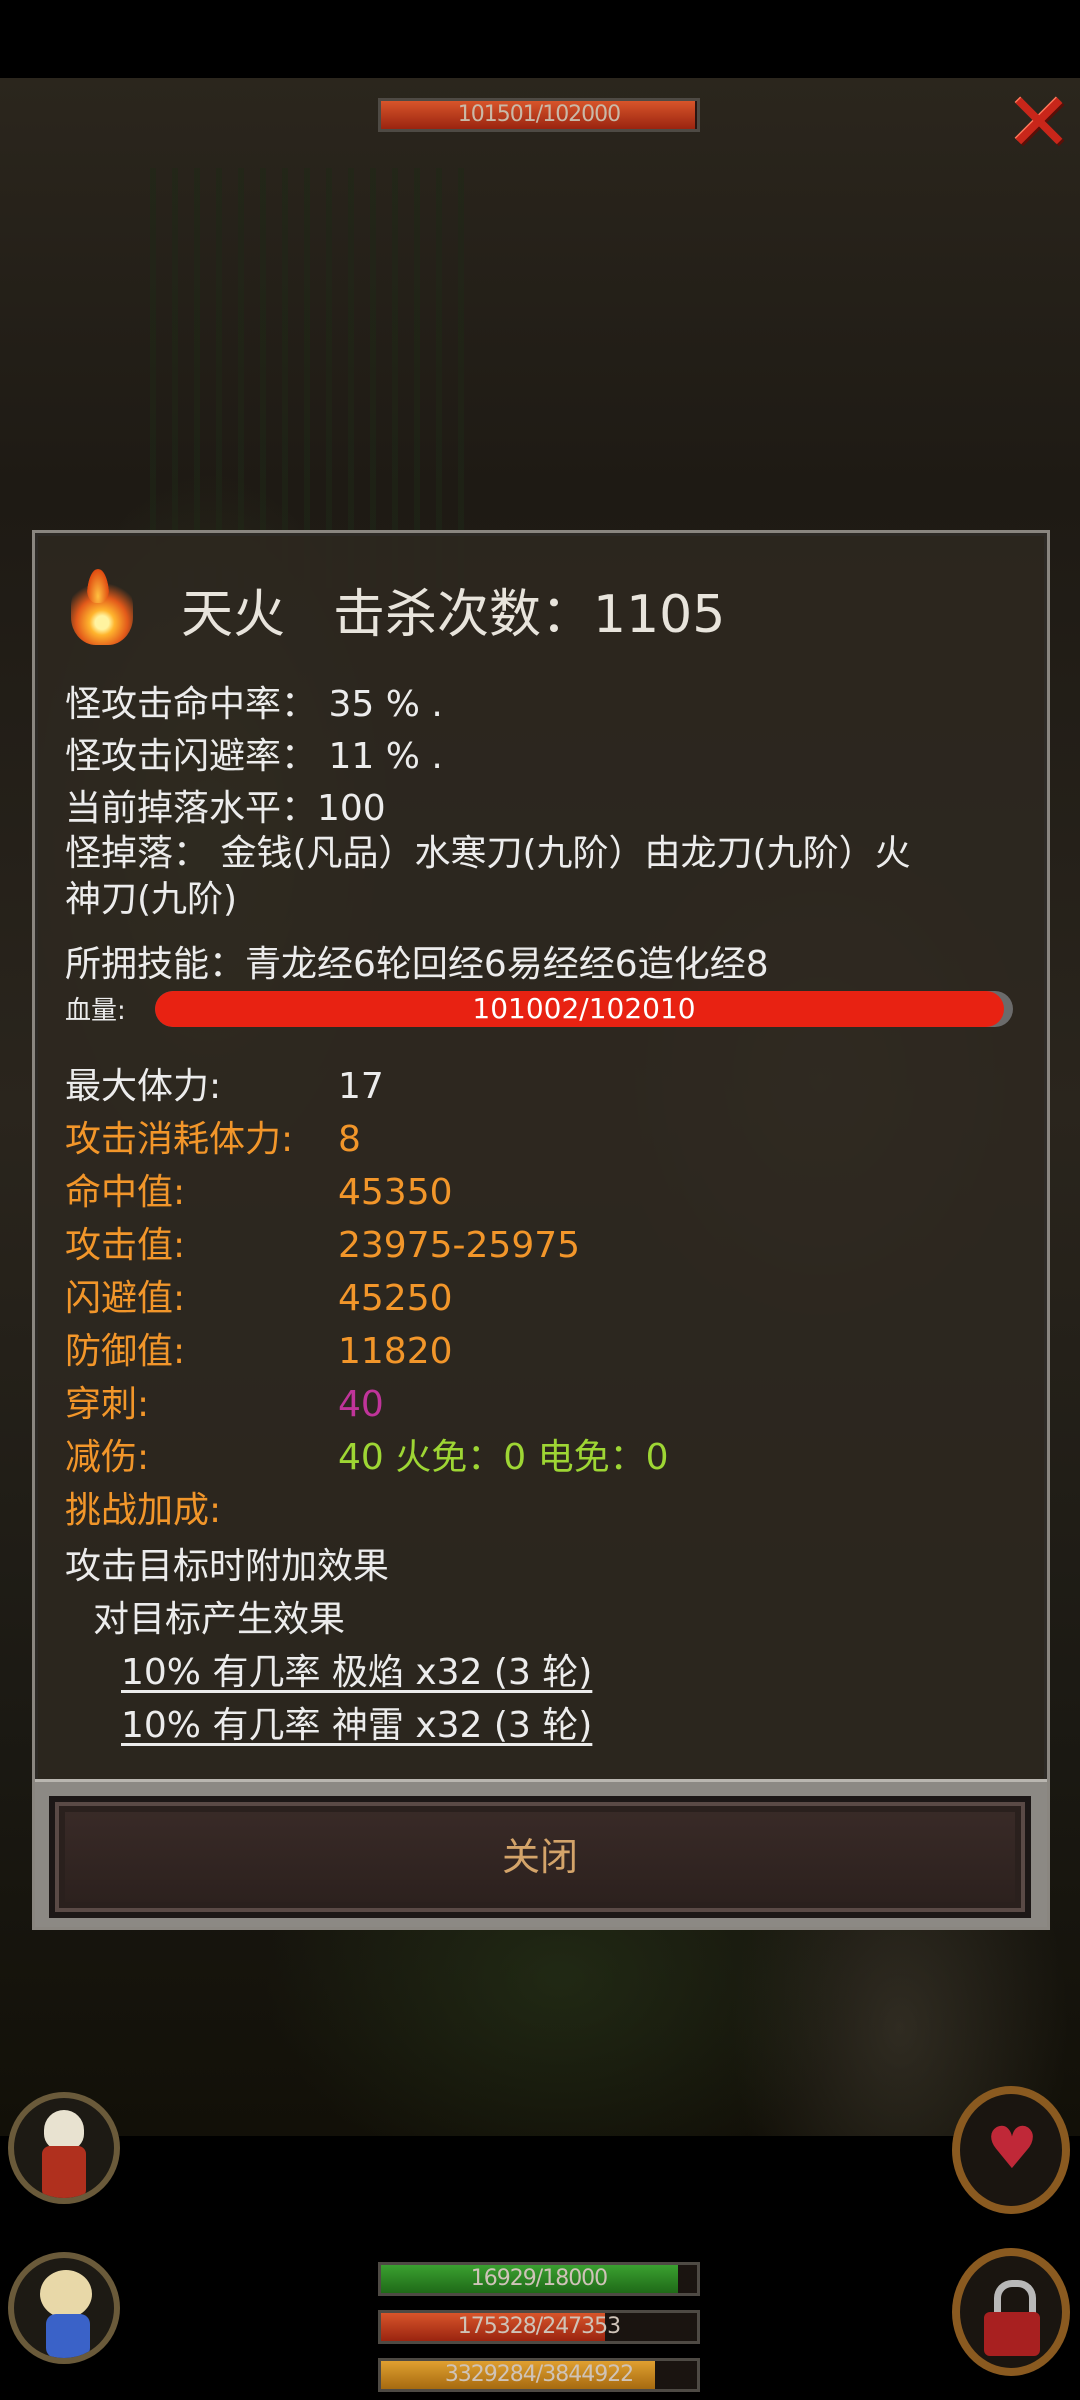  I want to click on hp-label: 血量:, so click(95, 1011).